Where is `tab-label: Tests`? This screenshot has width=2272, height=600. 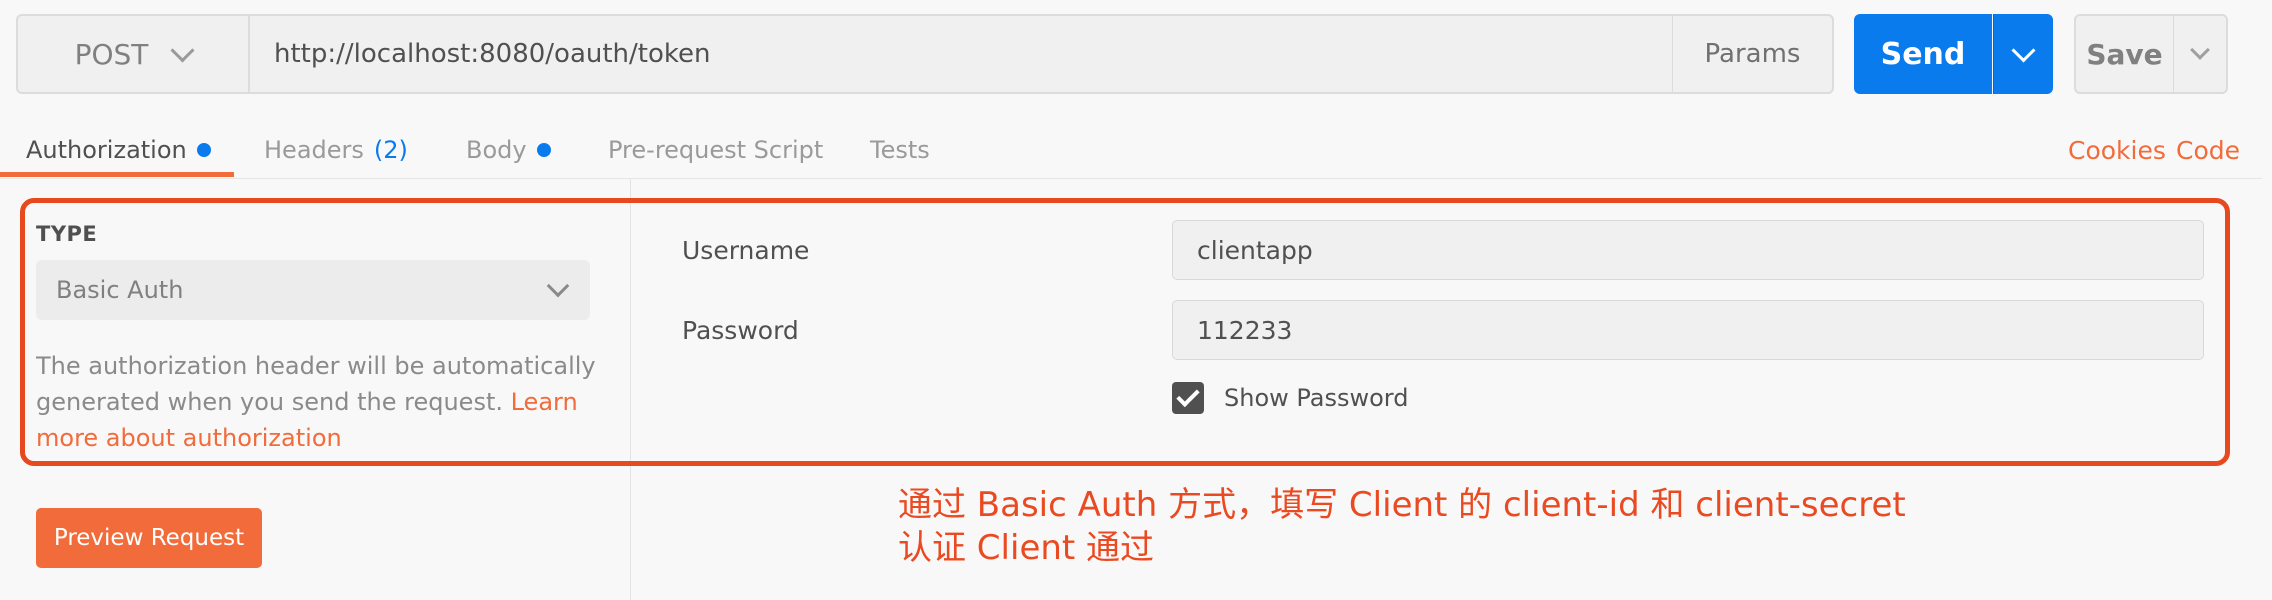
tab-label: Tests is located at coordinates (900, 150).